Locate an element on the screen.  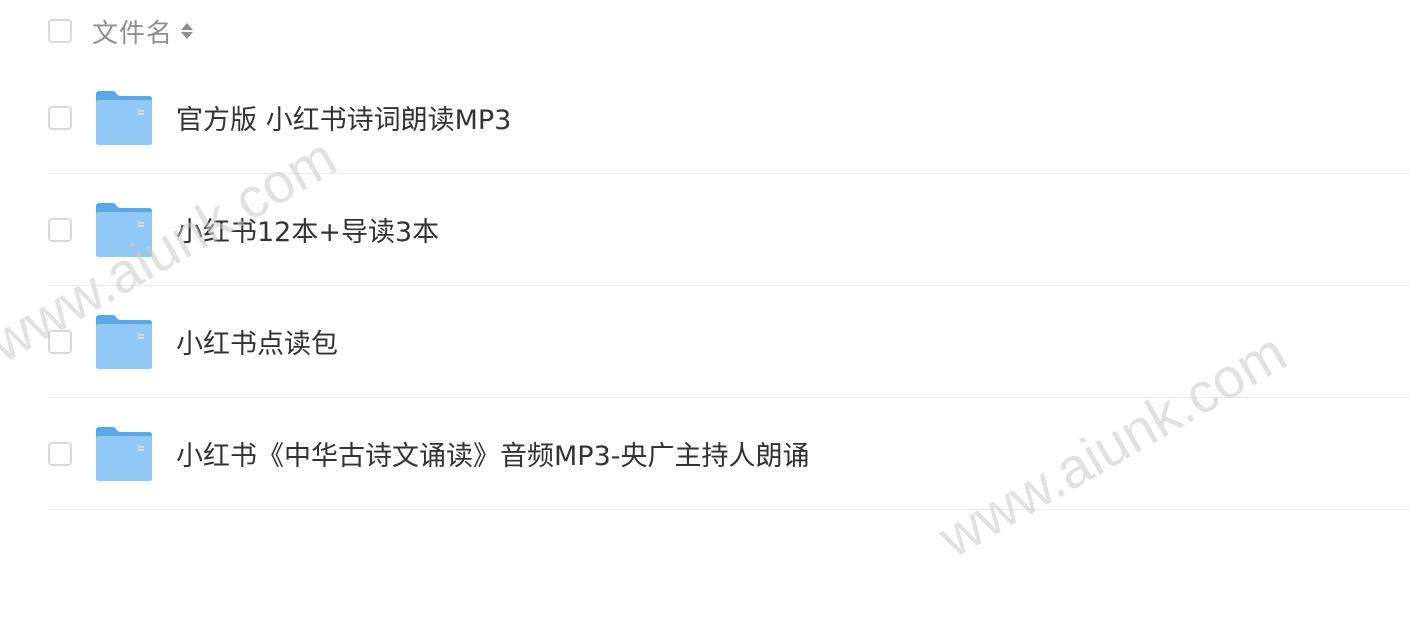
file-name: 官方版 小红书诗词朗读MP3 is located at coordinates (343, 117).